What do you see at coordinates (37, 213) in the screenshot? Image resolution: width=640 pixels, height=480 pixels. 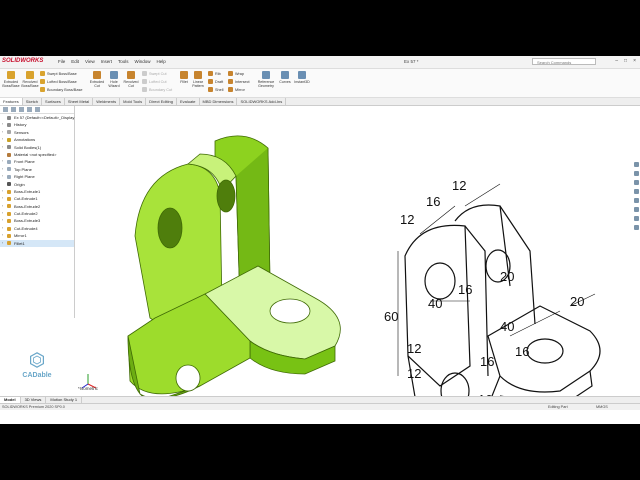 I see `tree-item: › Cut-Extrude2` at bounding box center [37, 213].